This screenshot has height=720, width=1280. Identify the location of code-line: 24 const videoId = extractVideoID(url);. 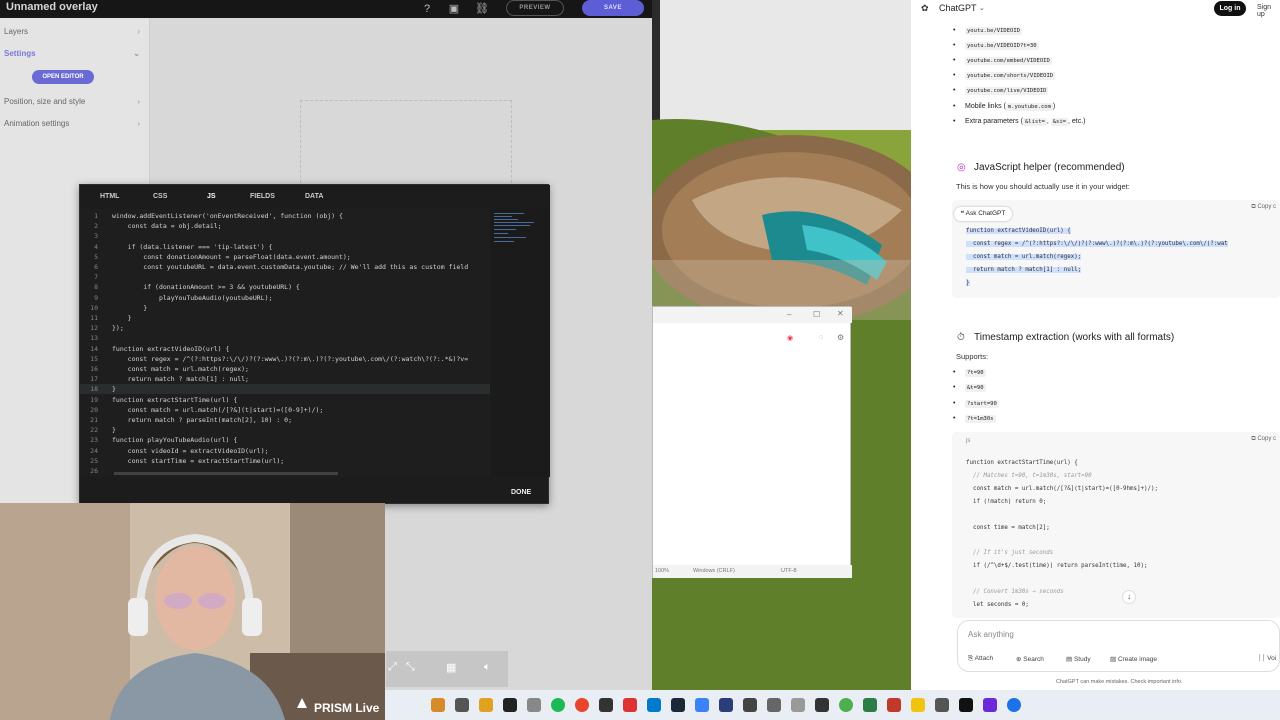
(285, 451).